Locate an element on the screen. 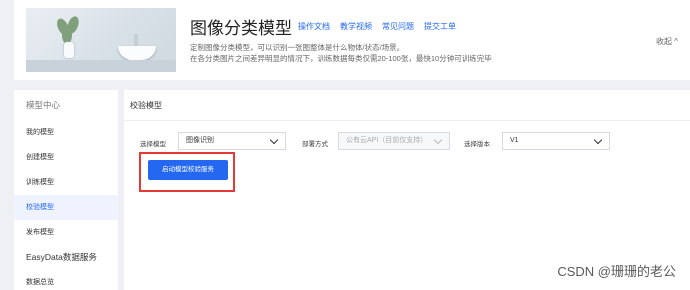  version-select-label: 选择版本 is located at coordinates (477, 144).